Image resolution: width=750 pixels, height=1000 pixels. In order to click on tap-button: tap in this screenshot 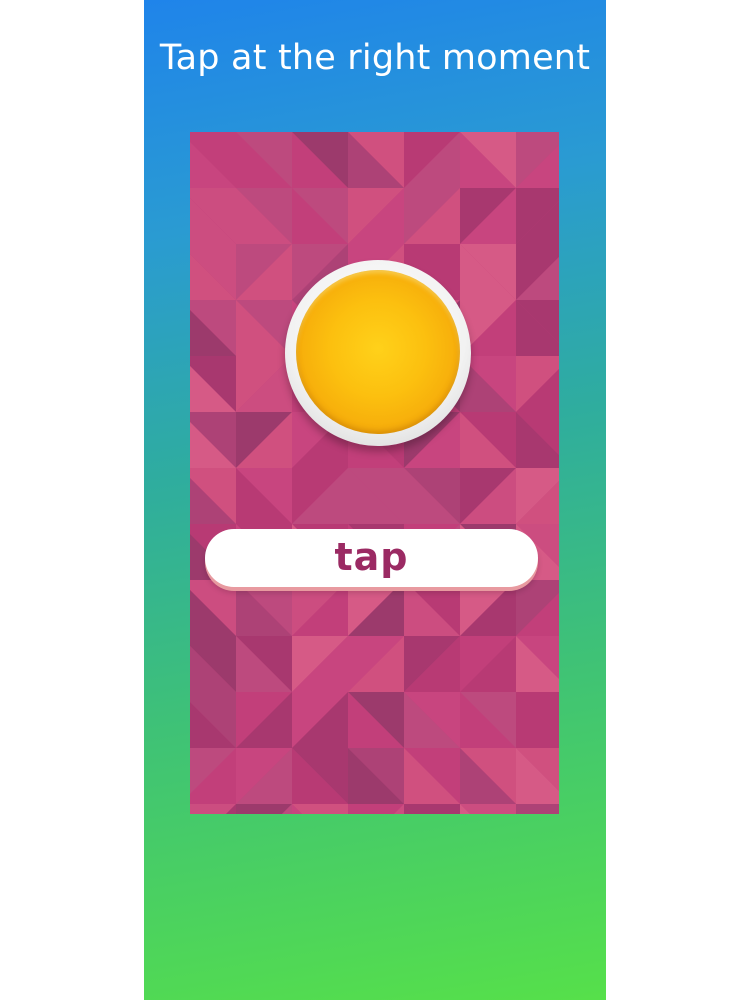, I will do `click(371, 558)`.